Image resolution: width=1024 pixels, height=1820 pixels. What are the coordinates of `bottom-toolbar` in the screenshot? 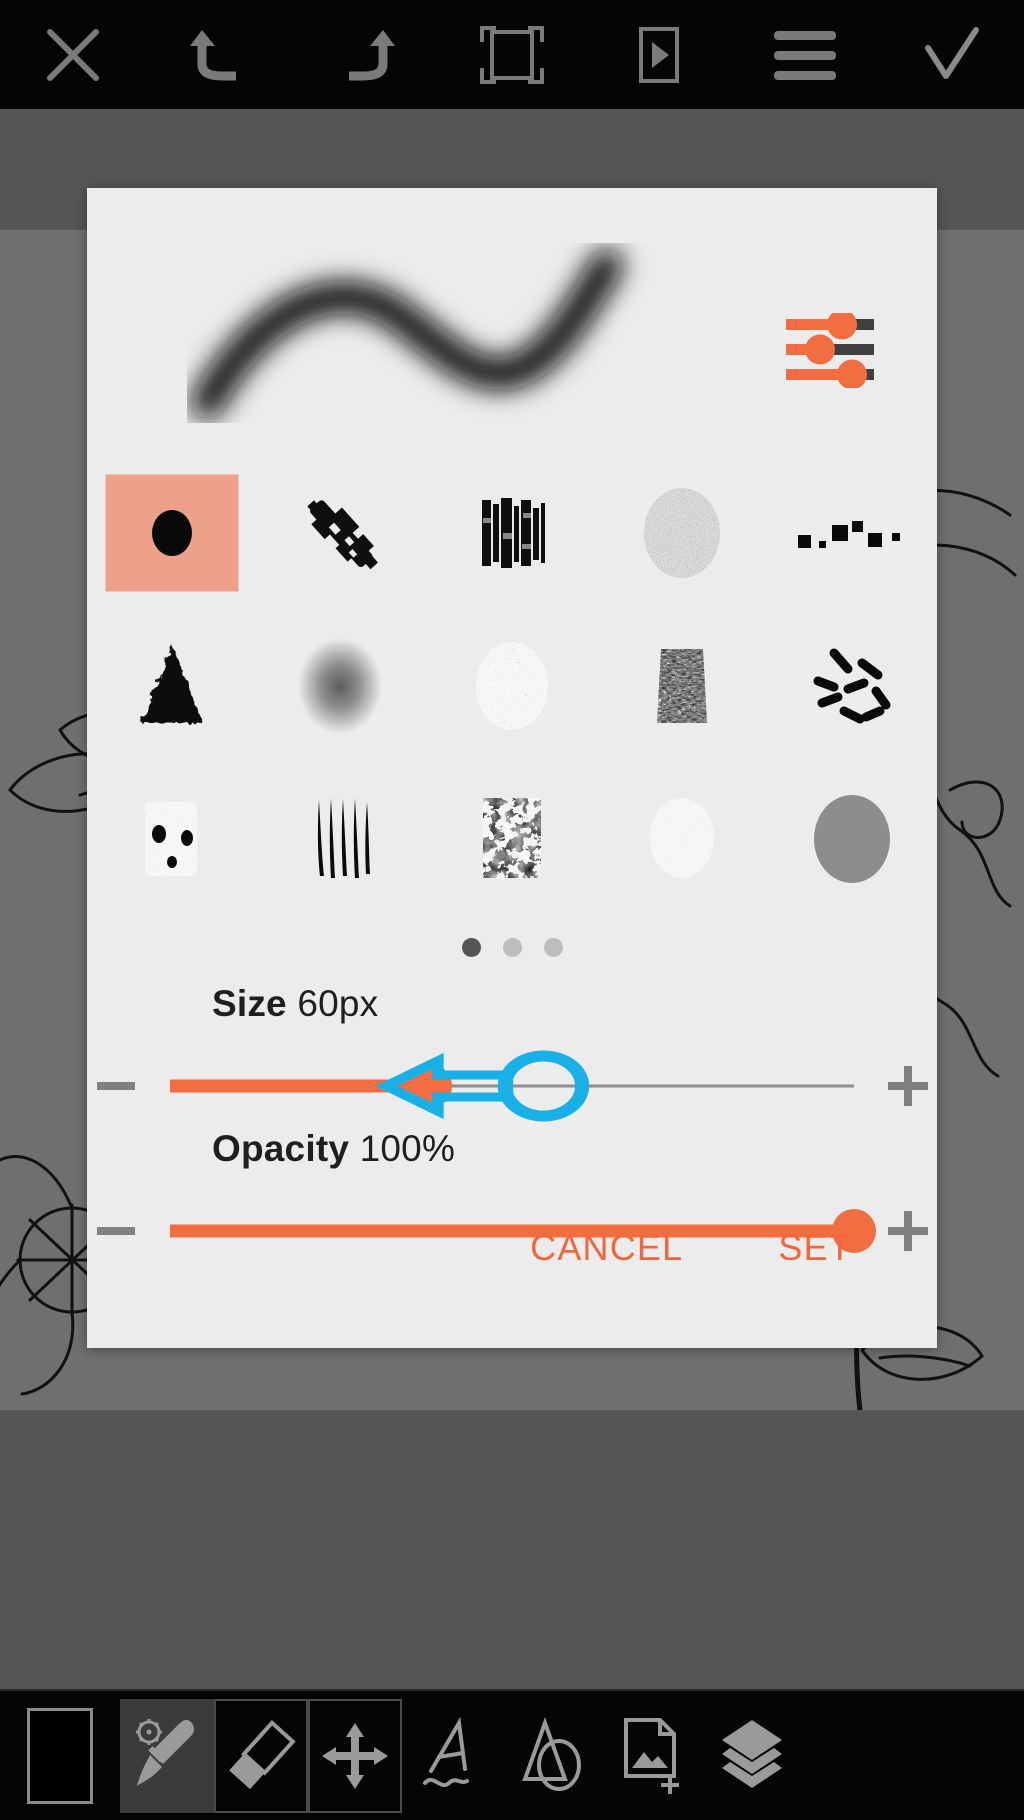 It's located at (512, 1754).